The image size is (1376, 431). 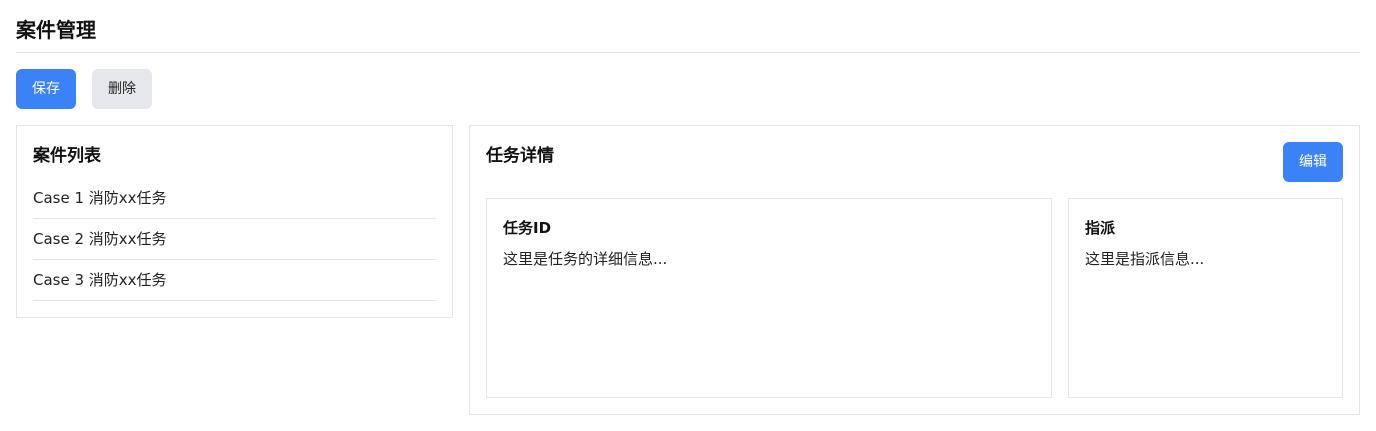 What do you see at coordinates (520, 156) in the screenshot?
I see `task-detail-title: 任务详情` at bounding box center [520, 156].